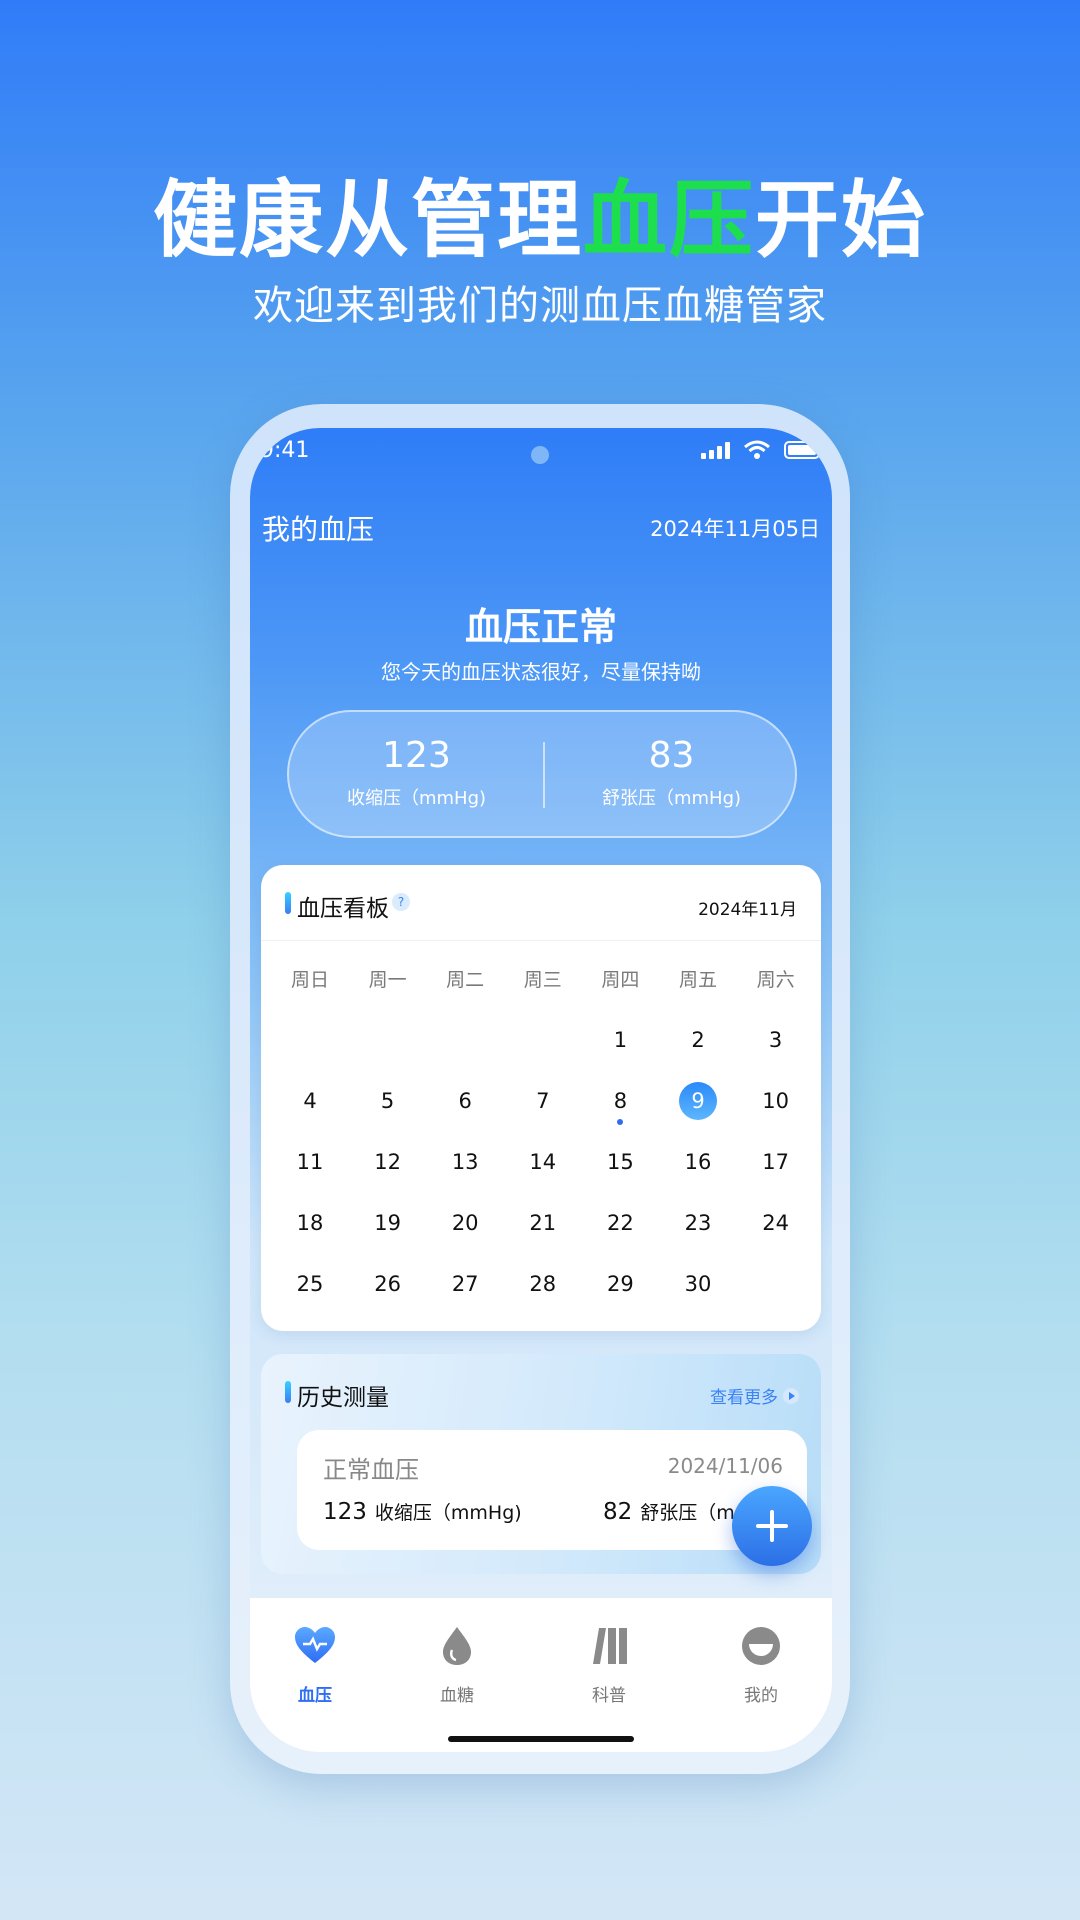 This screenshot has height=1920, width=1080. Describe the element at coordinates (609, 1696) in the screenshot. I see `tab-label: 科普` at that location.